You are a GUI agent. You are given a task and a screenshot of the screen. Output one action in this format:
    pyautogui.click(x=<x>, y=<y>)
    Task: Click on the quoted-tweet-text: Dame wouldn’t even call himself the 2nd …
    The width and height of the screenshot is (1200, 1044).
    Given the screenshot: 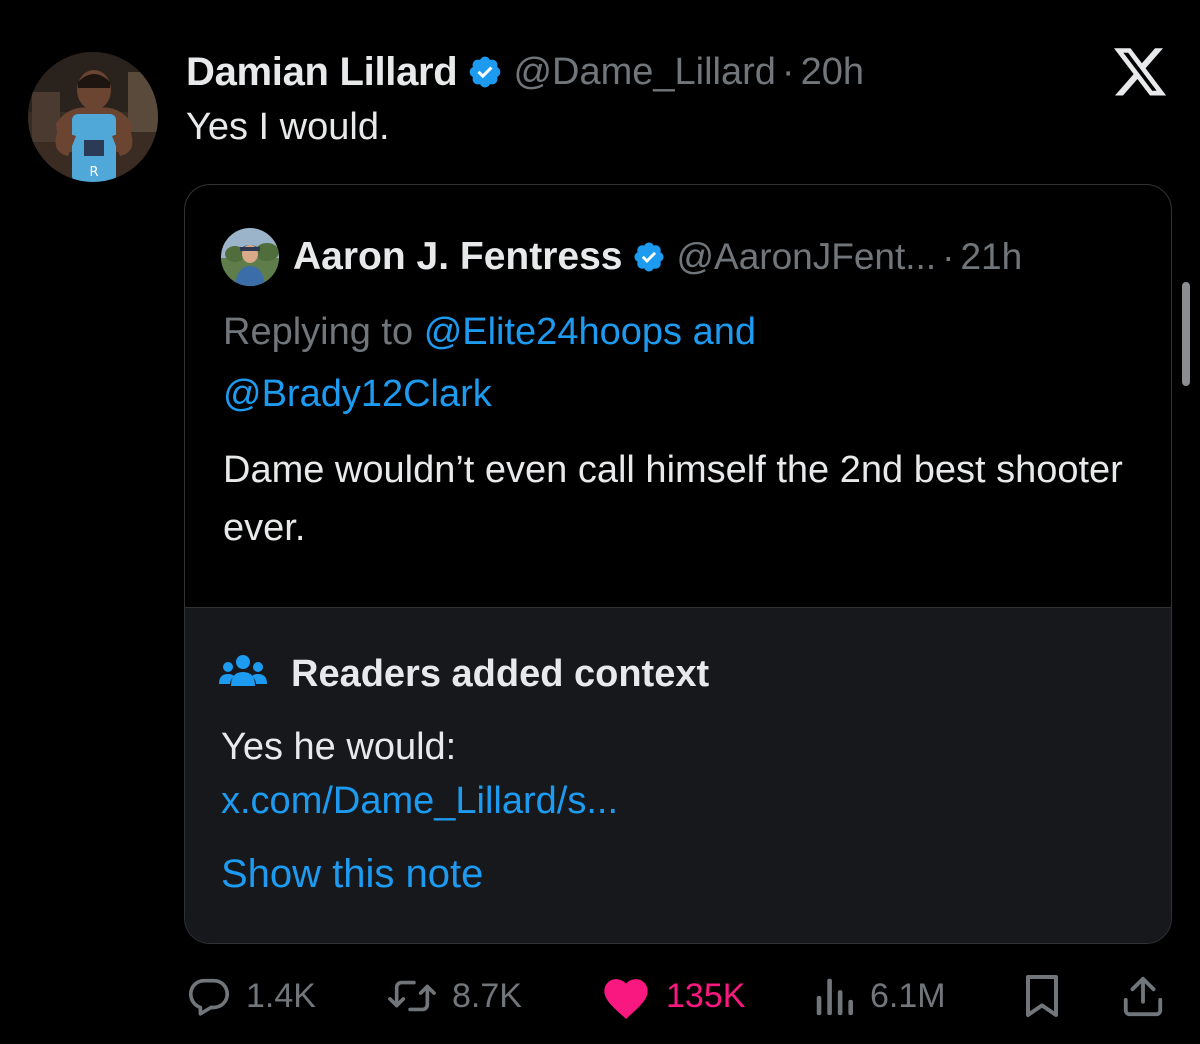 What is the action you would take?
    pyautogui.click(x=673, y=499)
    